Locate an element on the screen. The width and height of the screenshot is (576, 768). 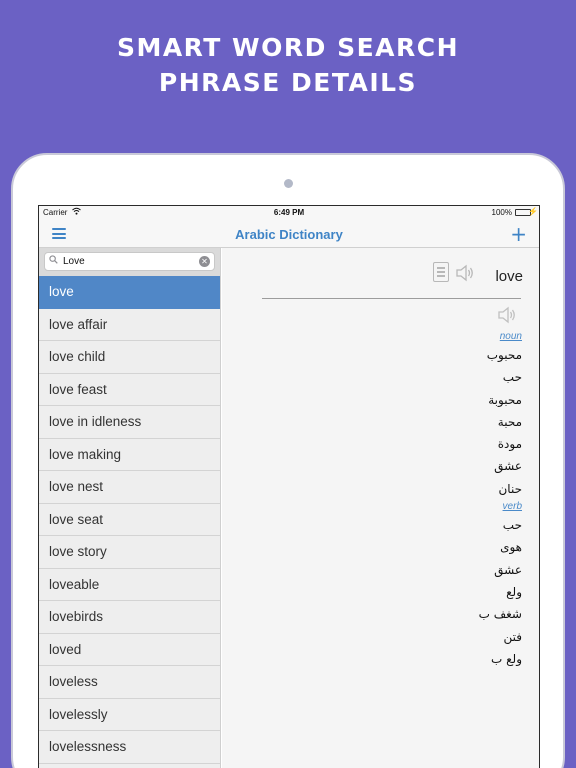
detail-header: love is located at coordinates (473, 274).